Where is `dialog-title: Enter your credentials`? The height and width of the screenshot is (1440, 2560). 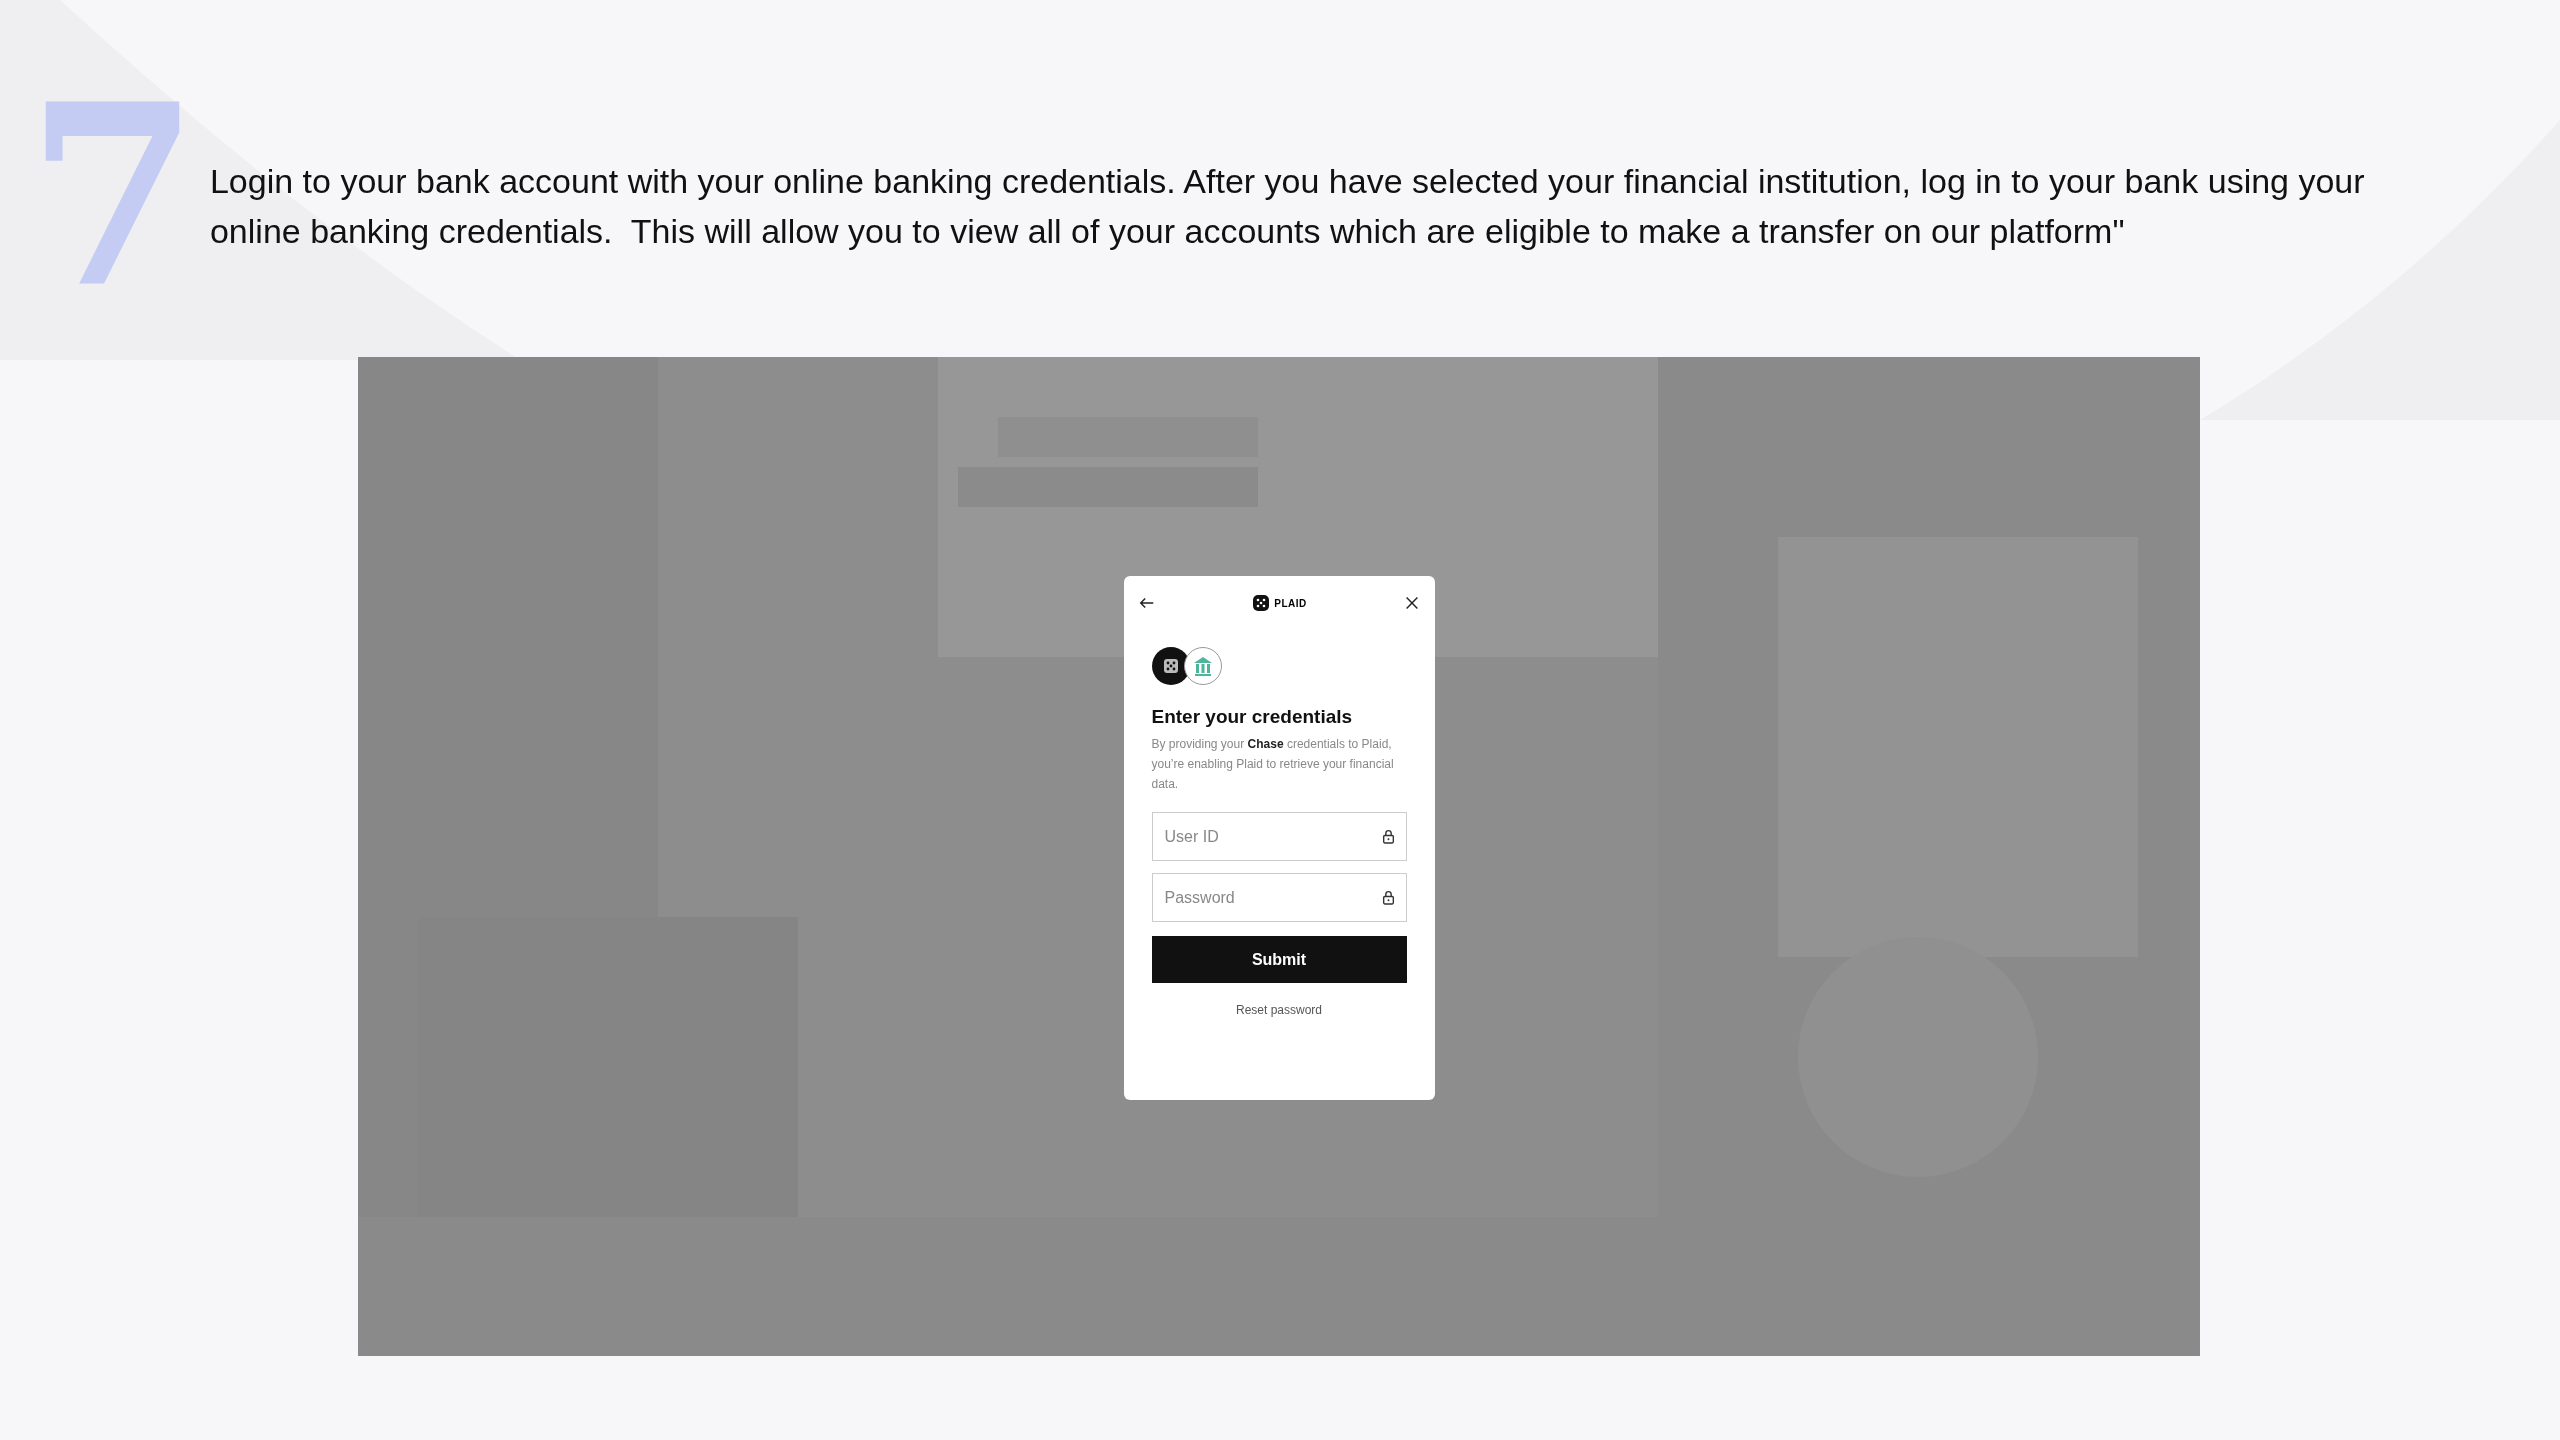
dialog-title: Enter your credentials is located at coordinates (1252, 717).